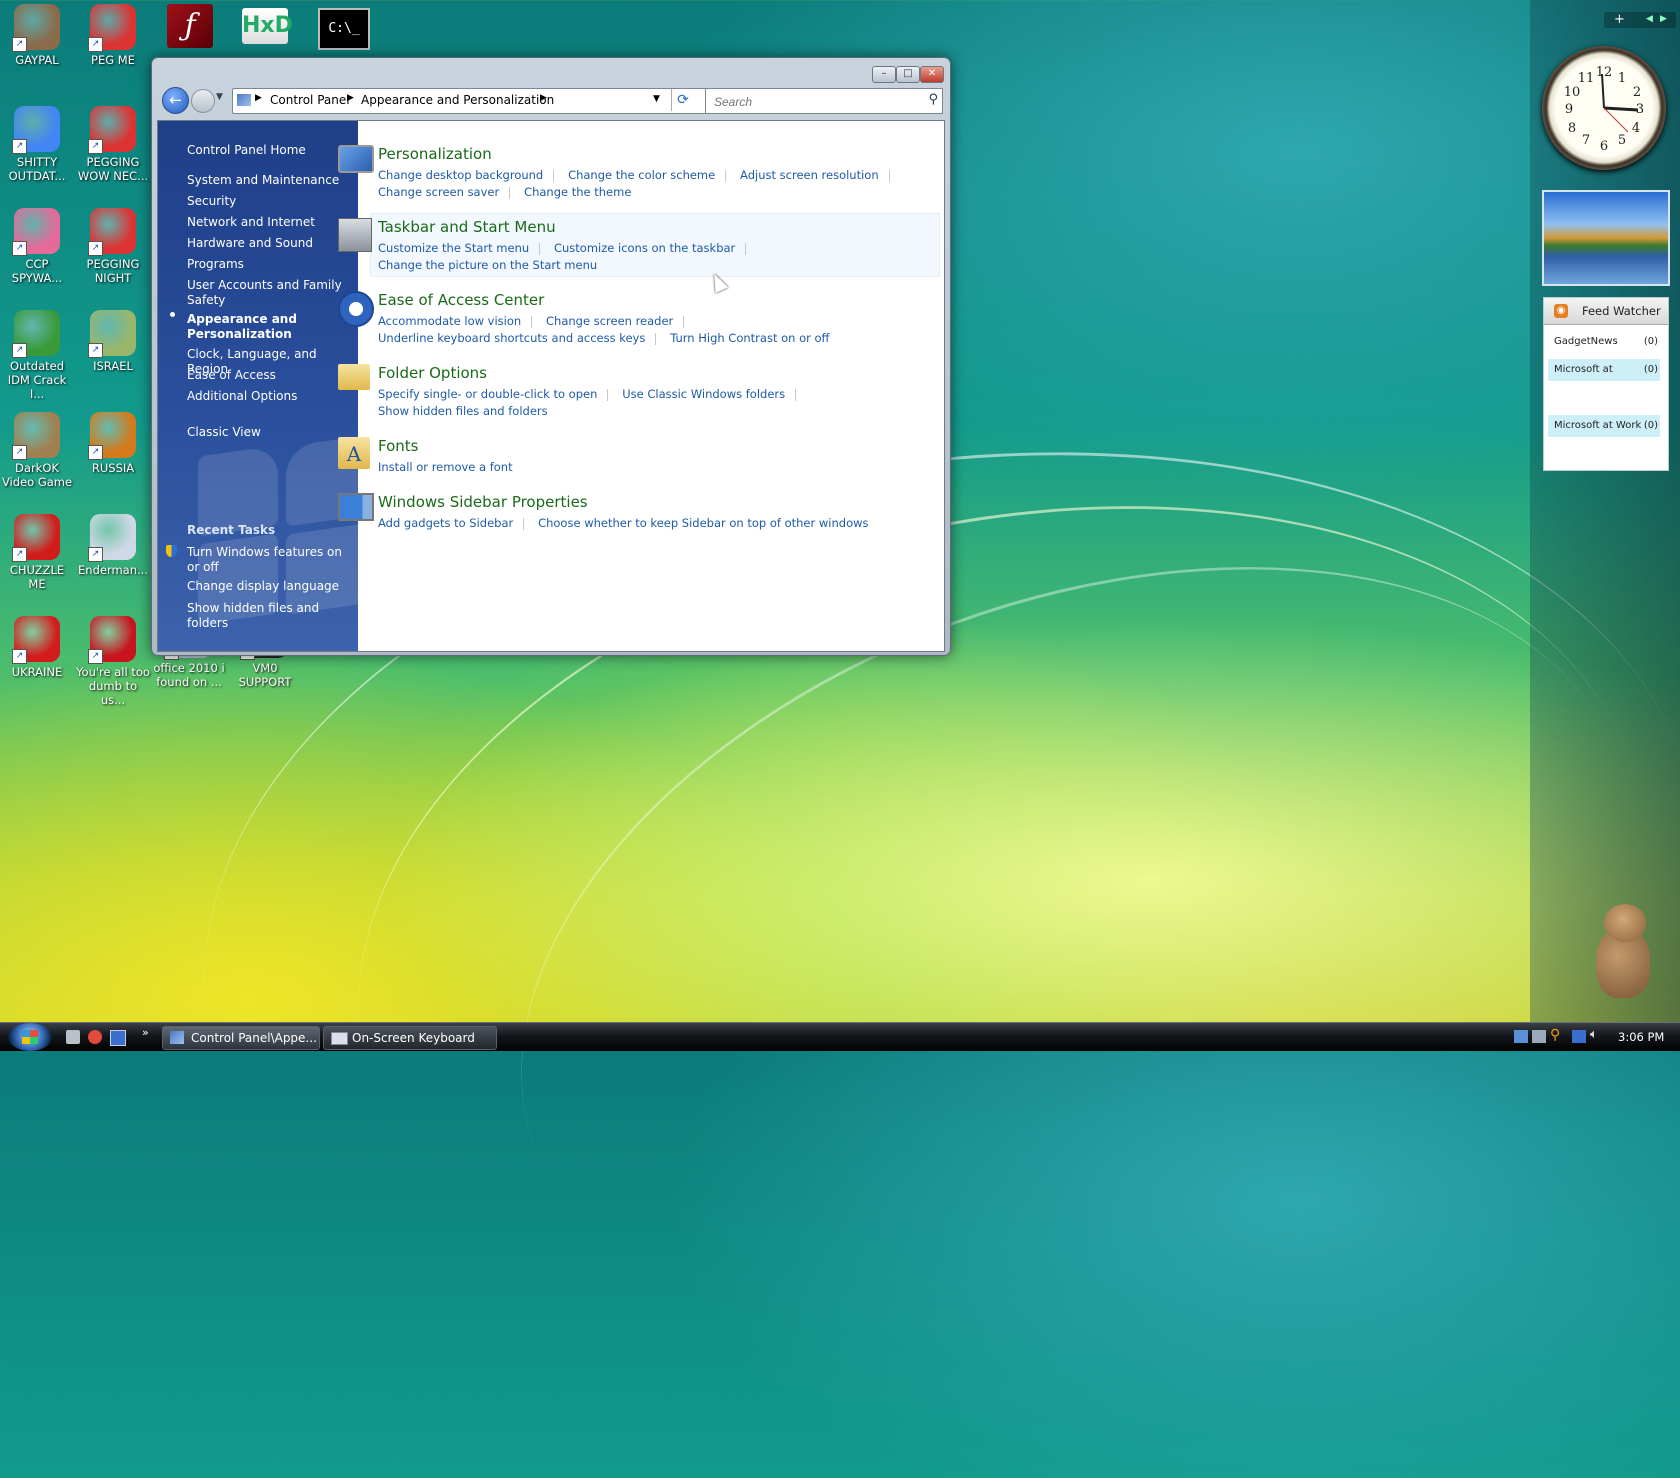  Describe the element at coordinates (460, 175) in the screenshot. I see `link-change-desktop-background: Change desktop background` at that location.